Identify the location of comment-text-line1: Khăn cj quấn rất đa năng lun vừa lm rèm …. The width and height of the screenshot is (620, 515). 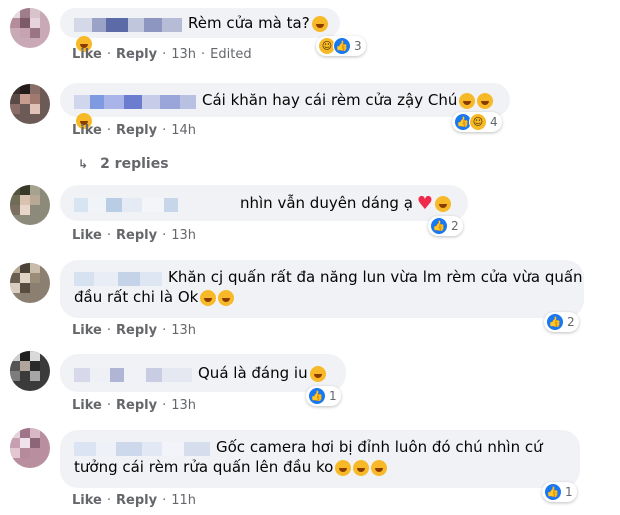
(375, 277).